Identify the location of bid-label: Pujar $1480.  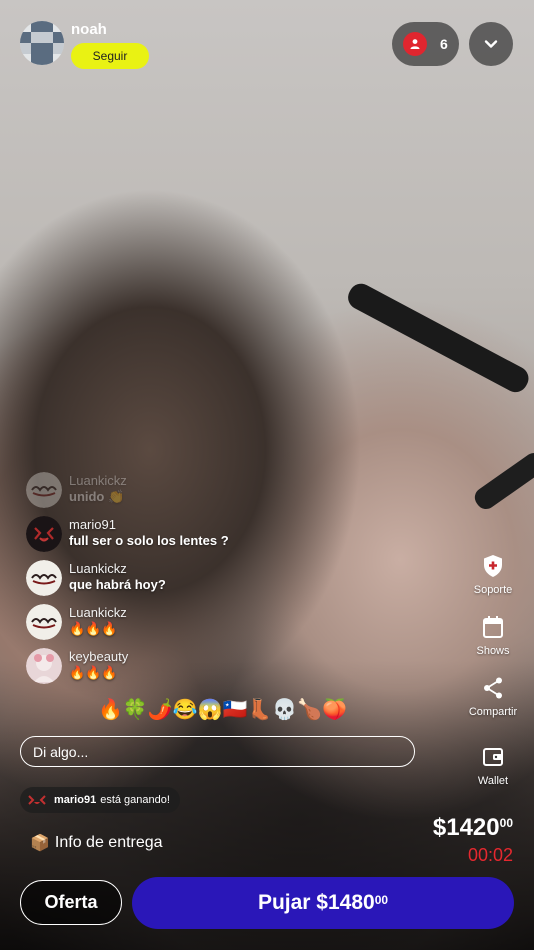
(316, 902).